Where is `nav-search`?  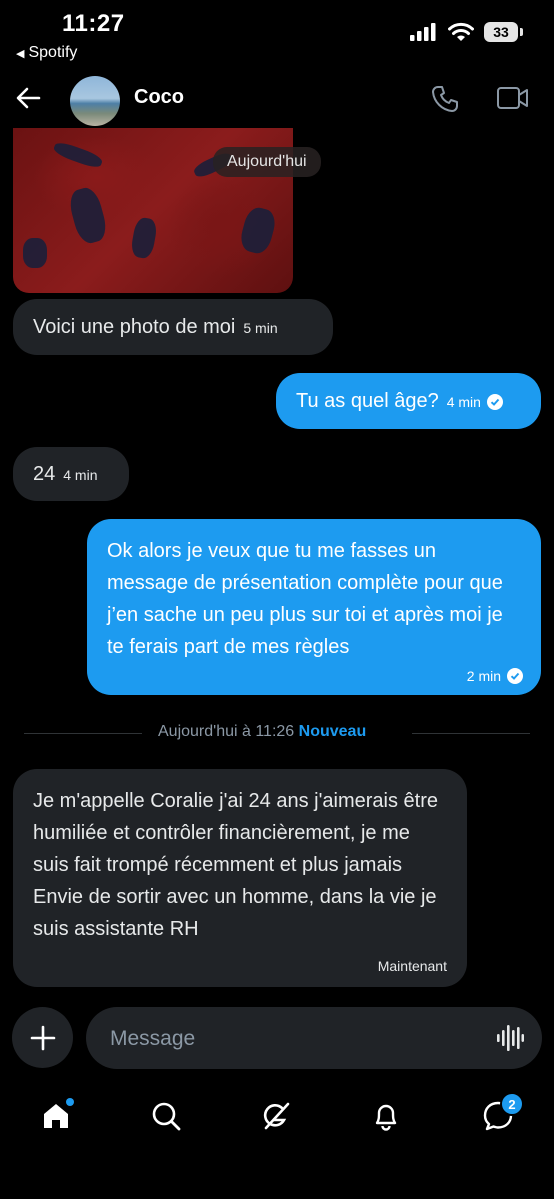 nav-search is located at coordinates (166, 1116).